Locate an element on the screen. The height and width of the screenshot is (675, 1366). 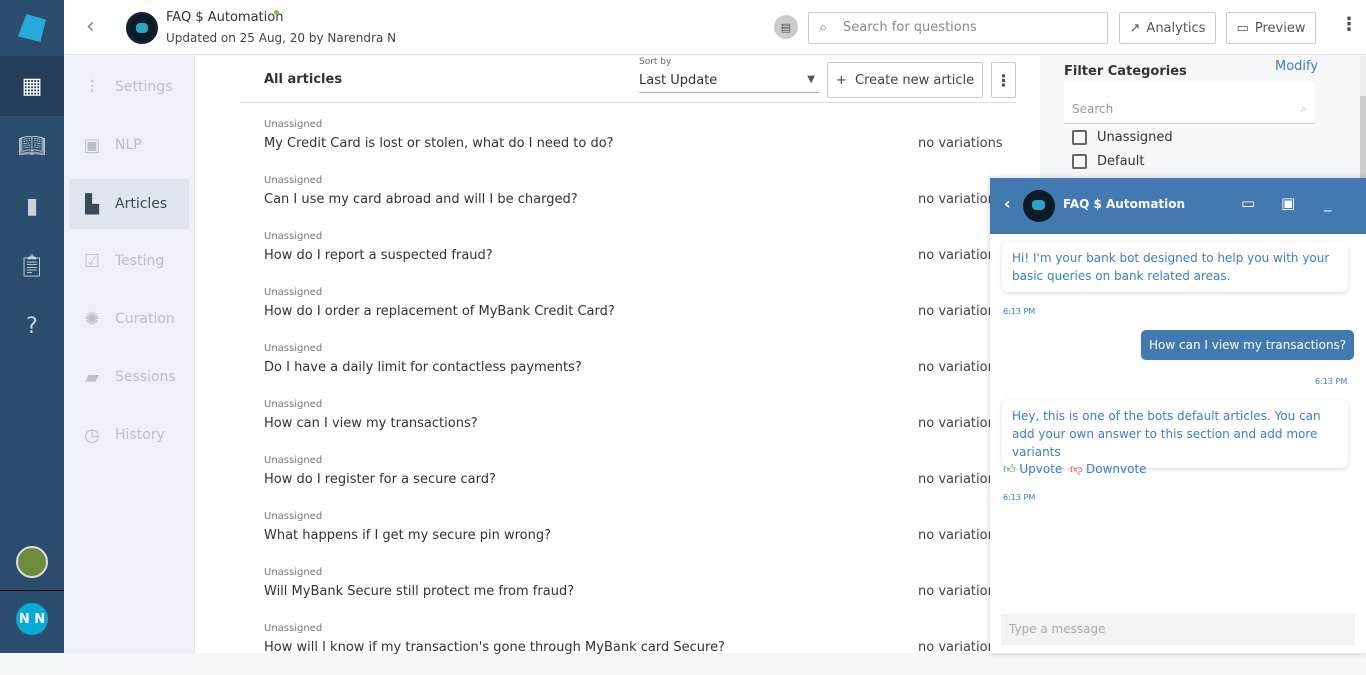
downvote-label: Downvote is located at coordinates (1116, 469).